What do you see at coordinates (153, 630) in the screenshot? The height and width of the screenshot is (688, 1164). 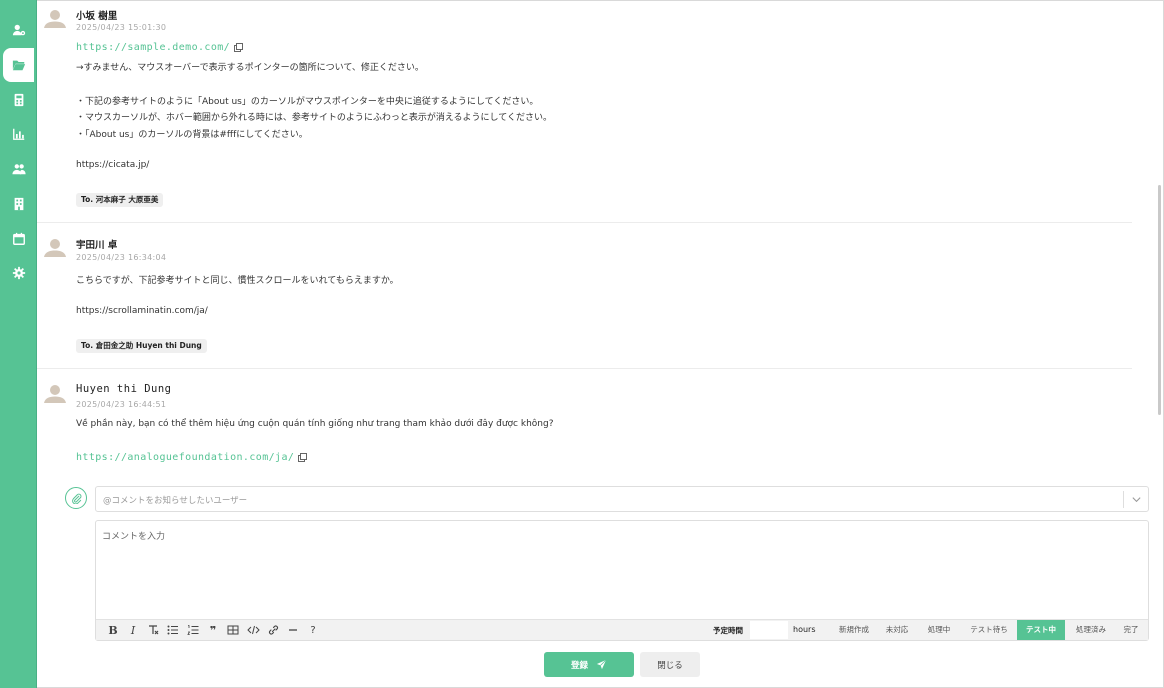 I see `clear-format-icon` at bounding box center [153, 630].